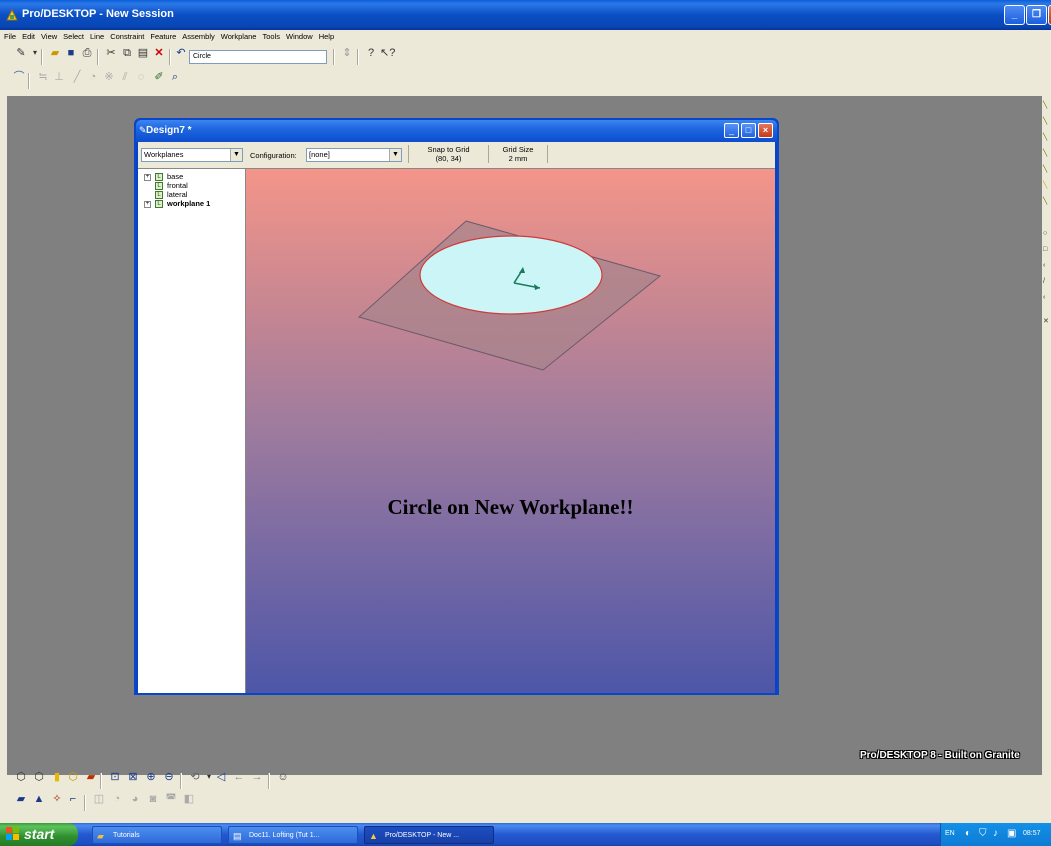  Describe the element at coordinates (731, 130) in the screenshot. I see `design-minimize-button: _` at that location.